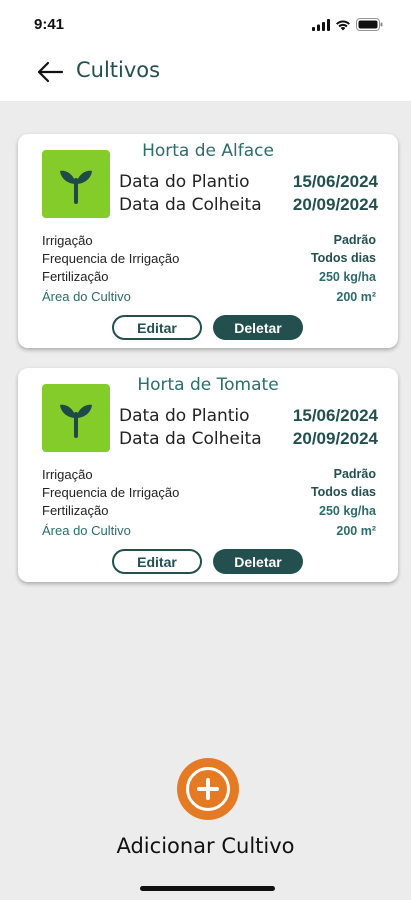 The height and width of the screenshot is (900, 411). What do you see at coordinates (118, 70) in the screenshot?
I see `page-title: Cultivos` at bounding box center [118, 70].